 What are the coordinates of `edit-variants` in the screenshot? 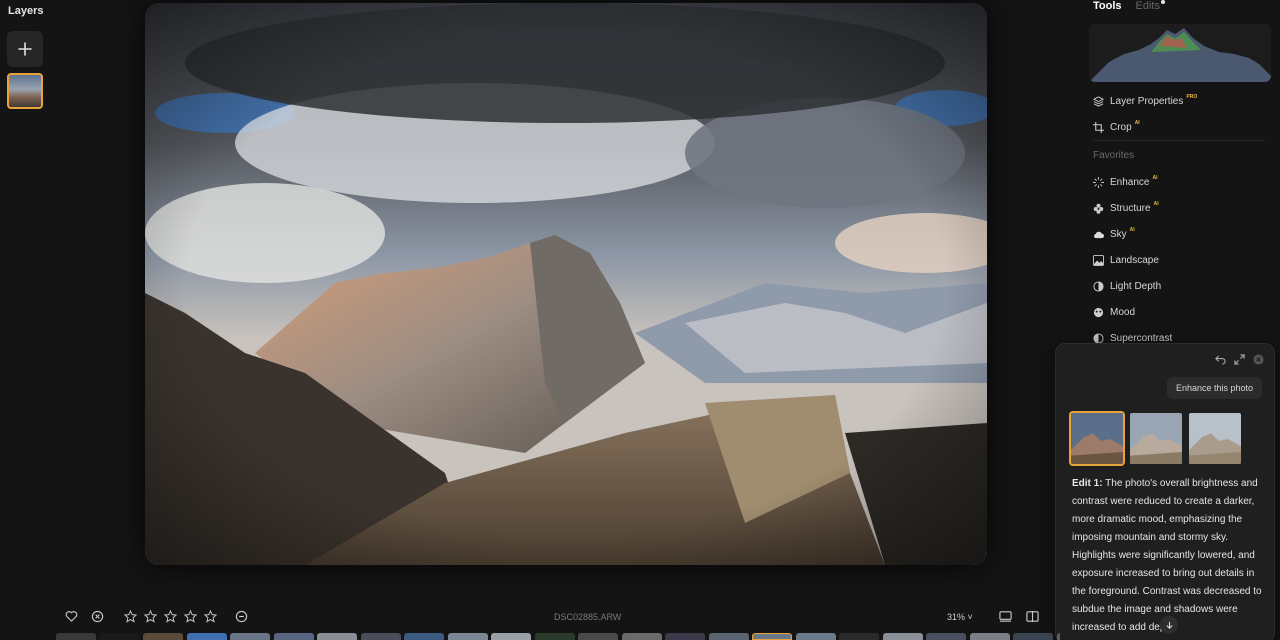 It's located at (1156, 438).